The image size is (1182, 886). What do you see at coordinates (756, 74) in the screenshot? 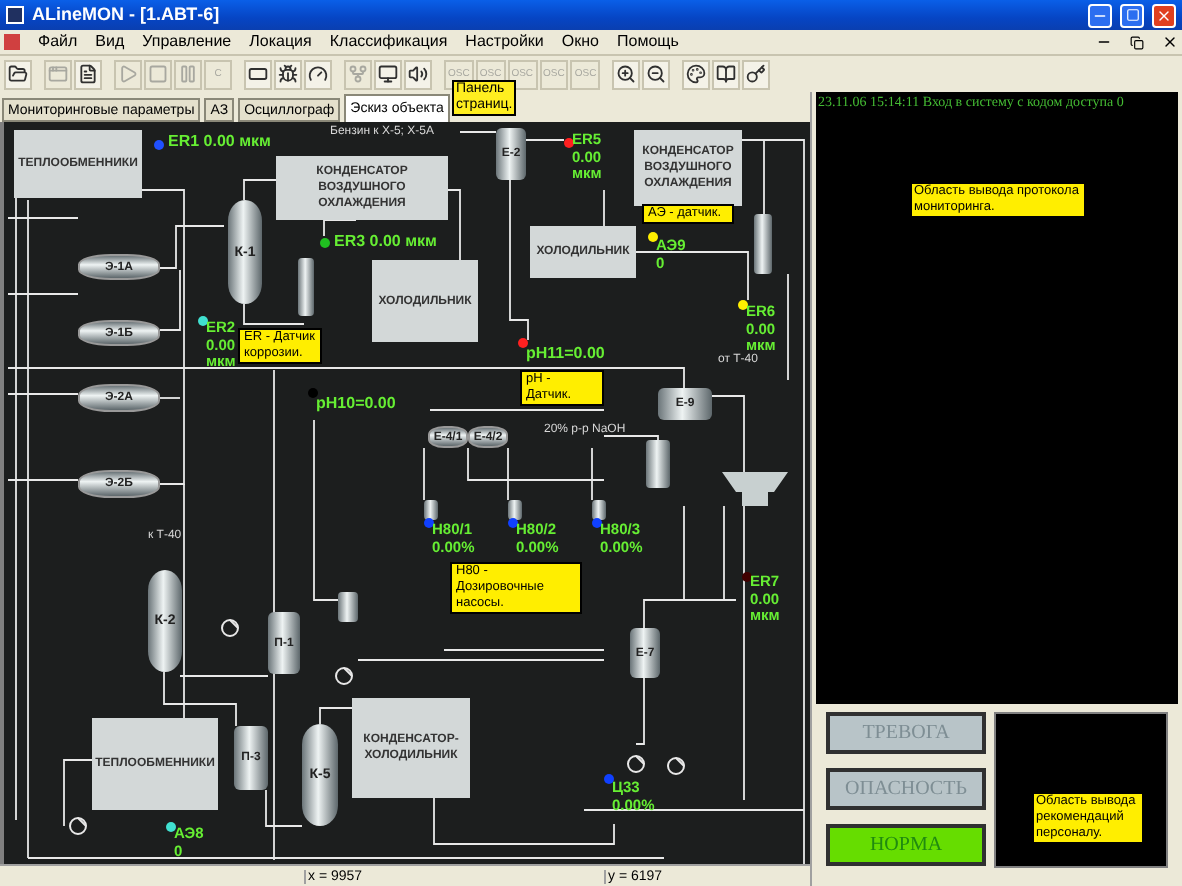
I see `key-icon` at bounding box center [756, 74].